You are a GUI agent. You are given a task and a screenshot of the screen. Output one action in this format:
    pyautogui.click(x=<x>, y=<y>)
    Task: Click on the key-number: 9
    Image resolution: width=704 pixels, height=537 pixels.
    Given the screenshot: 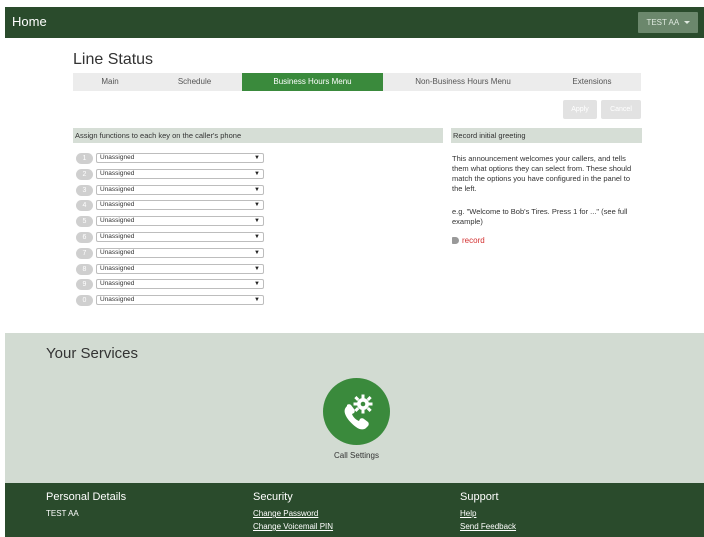 What is the action you would take?
    pyautogui.click(x=84, y=284)
    